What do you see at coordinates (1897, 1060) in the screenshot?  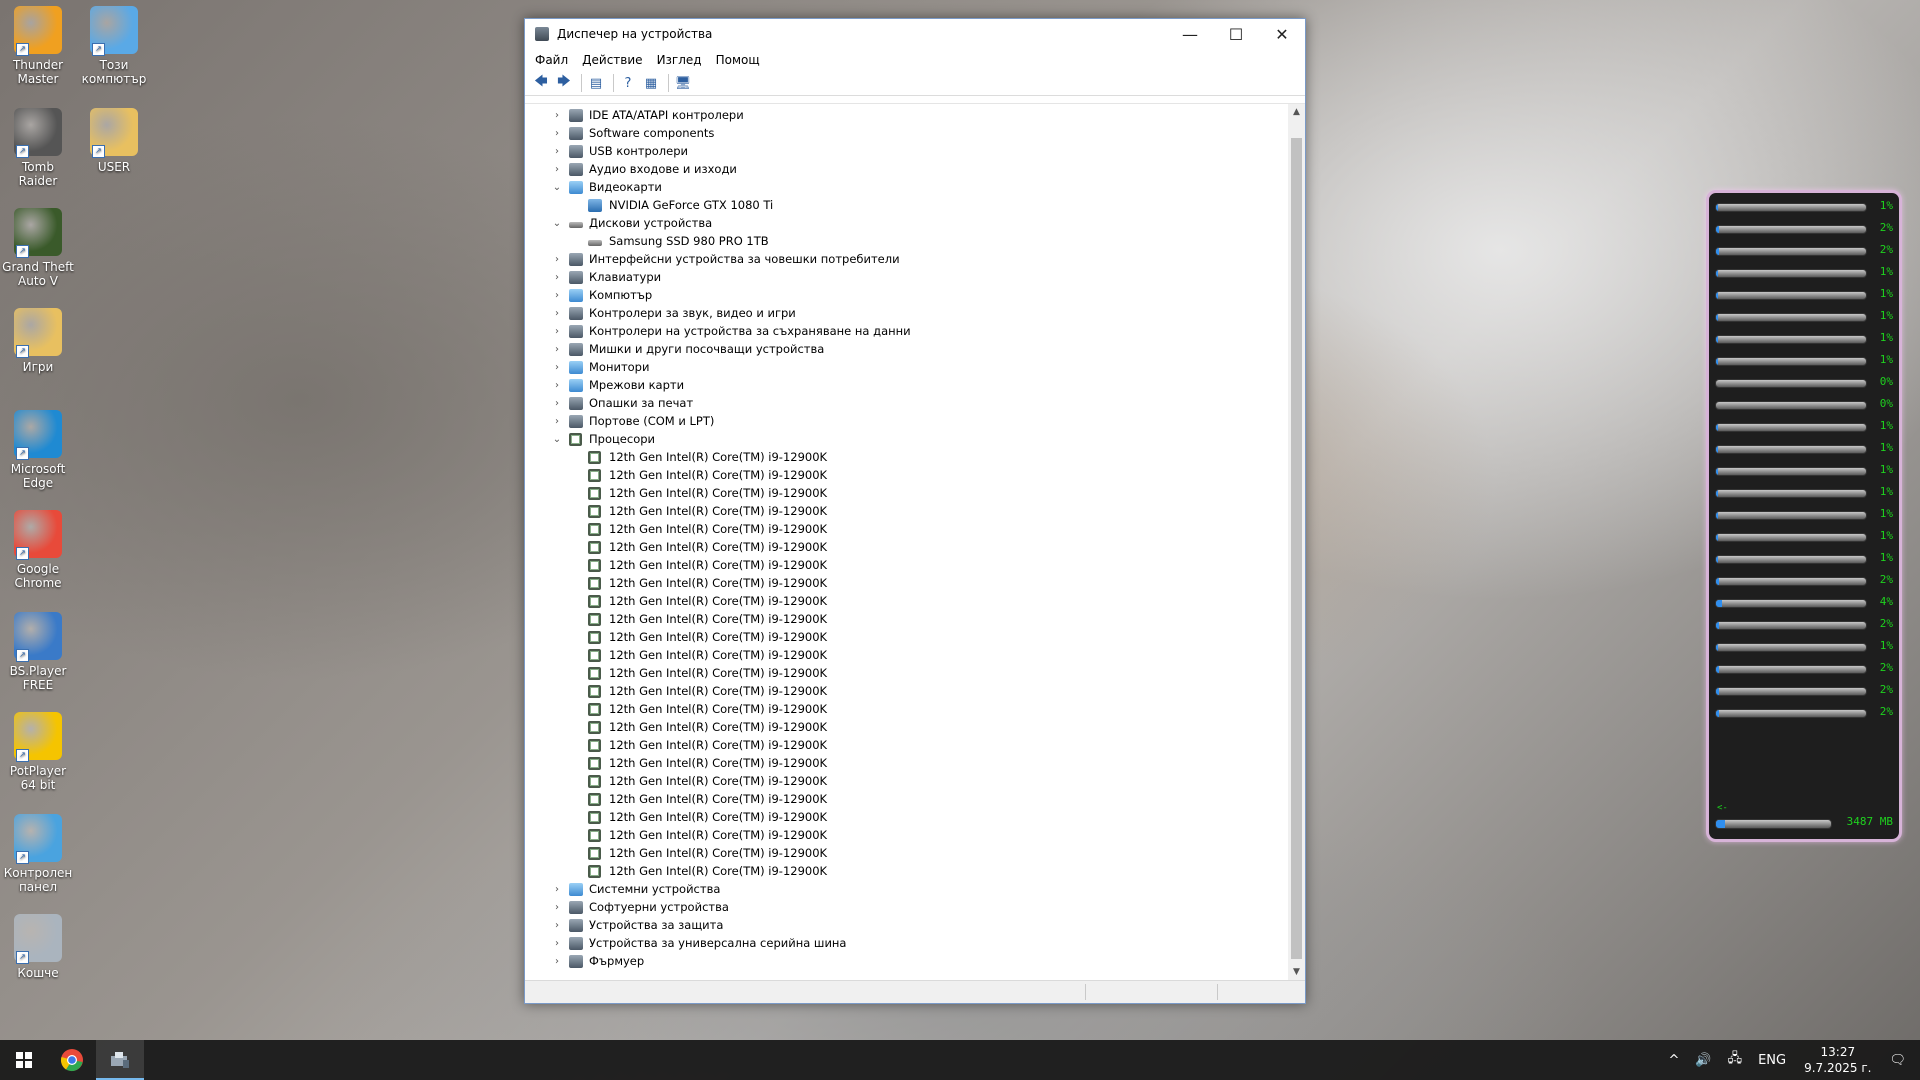 I see `notification-icon: 🗨` at bounding box center [1897, 1060].